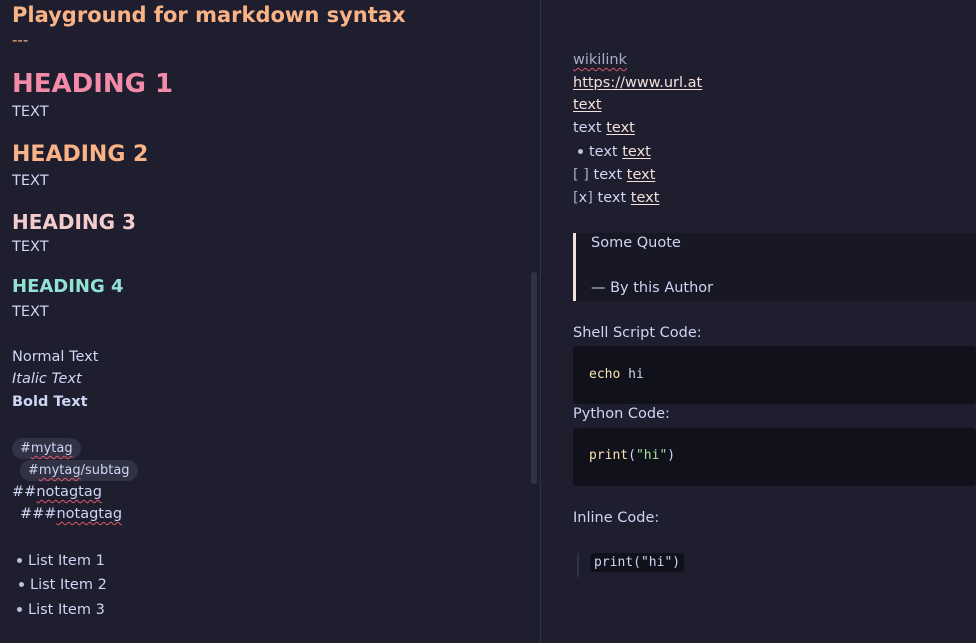  Describe the element at coordinates (30, 312) in the screenshot. I see `heading-4-text: TEXT` at that location.